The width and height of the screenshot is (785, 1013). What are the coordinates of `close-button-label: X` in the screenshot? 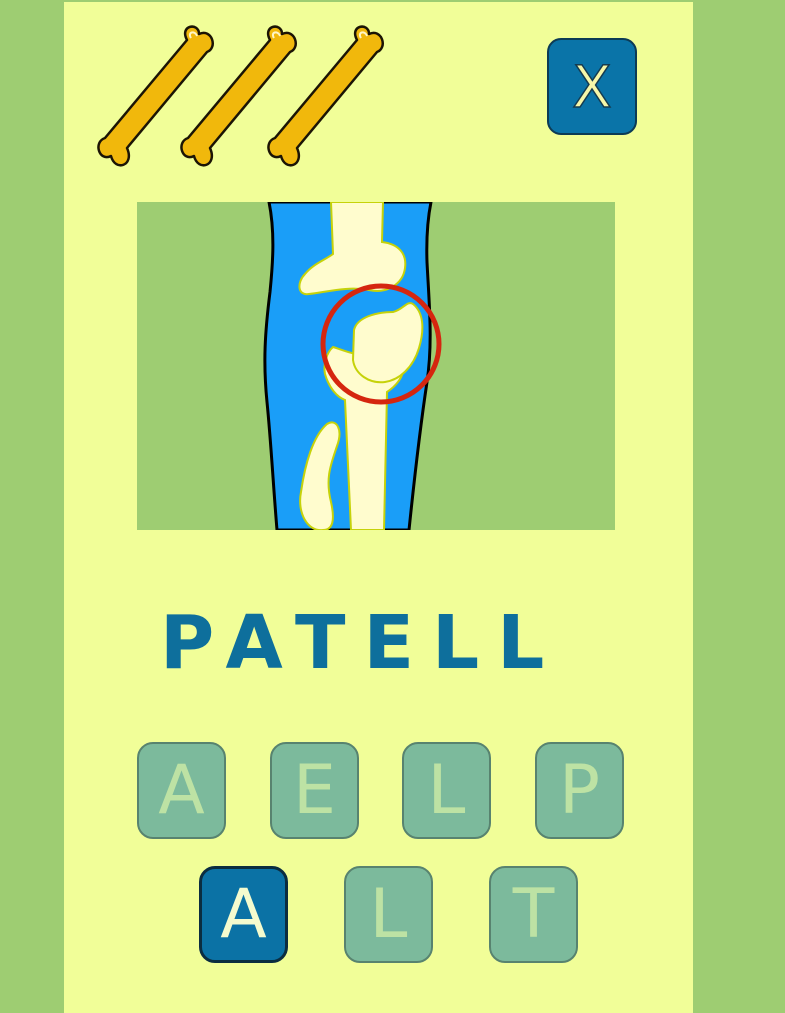 It's located at (591, 86).